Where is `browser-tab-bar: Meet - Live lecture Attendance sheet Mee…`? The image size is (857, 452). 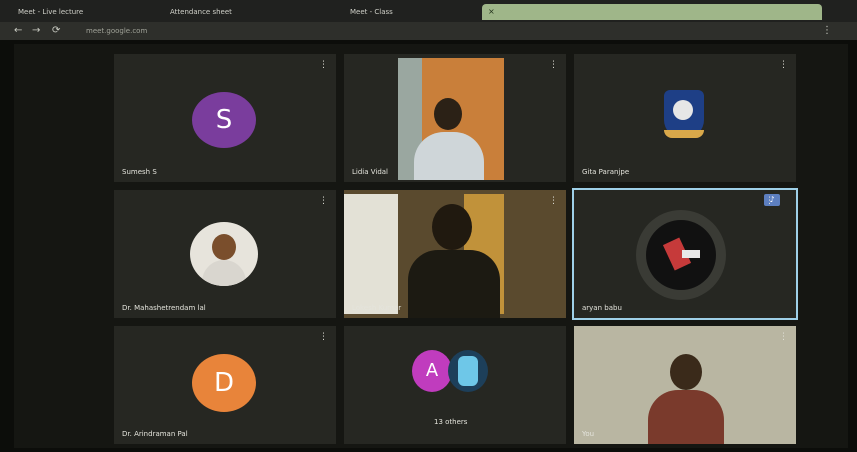
browser-tab-bar: Meet - Live lecture Attendance sheet Mee… is located at coordinates (428, 11).